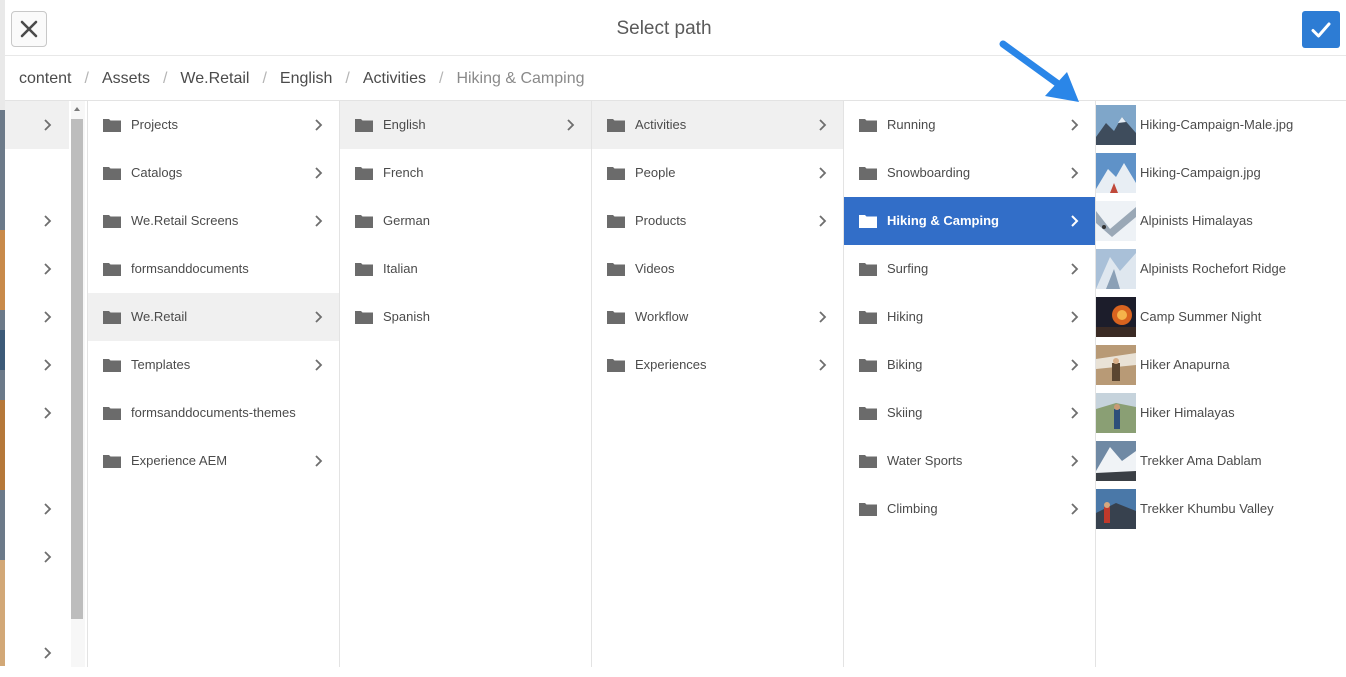 The height and width of the screenshot is (677, 1346). Describe the element at coordinates (213, 173) in the screenshot. I see `list-item-catalogs: Catalogs` at that location.